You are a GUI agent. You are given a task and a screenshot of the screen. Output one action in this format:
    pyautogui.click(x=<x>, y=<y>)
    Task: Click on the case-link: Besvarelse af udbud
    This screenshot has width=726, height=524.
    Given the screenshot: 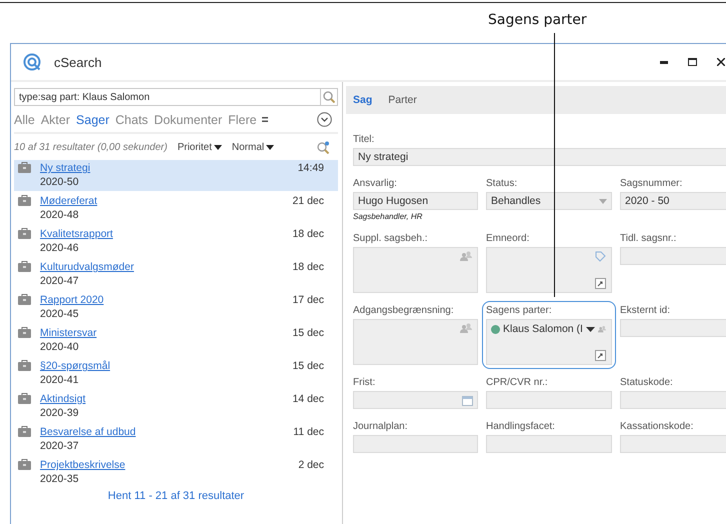 What is the action you would take?
    pyautogui.click(x=88, y=432)
    